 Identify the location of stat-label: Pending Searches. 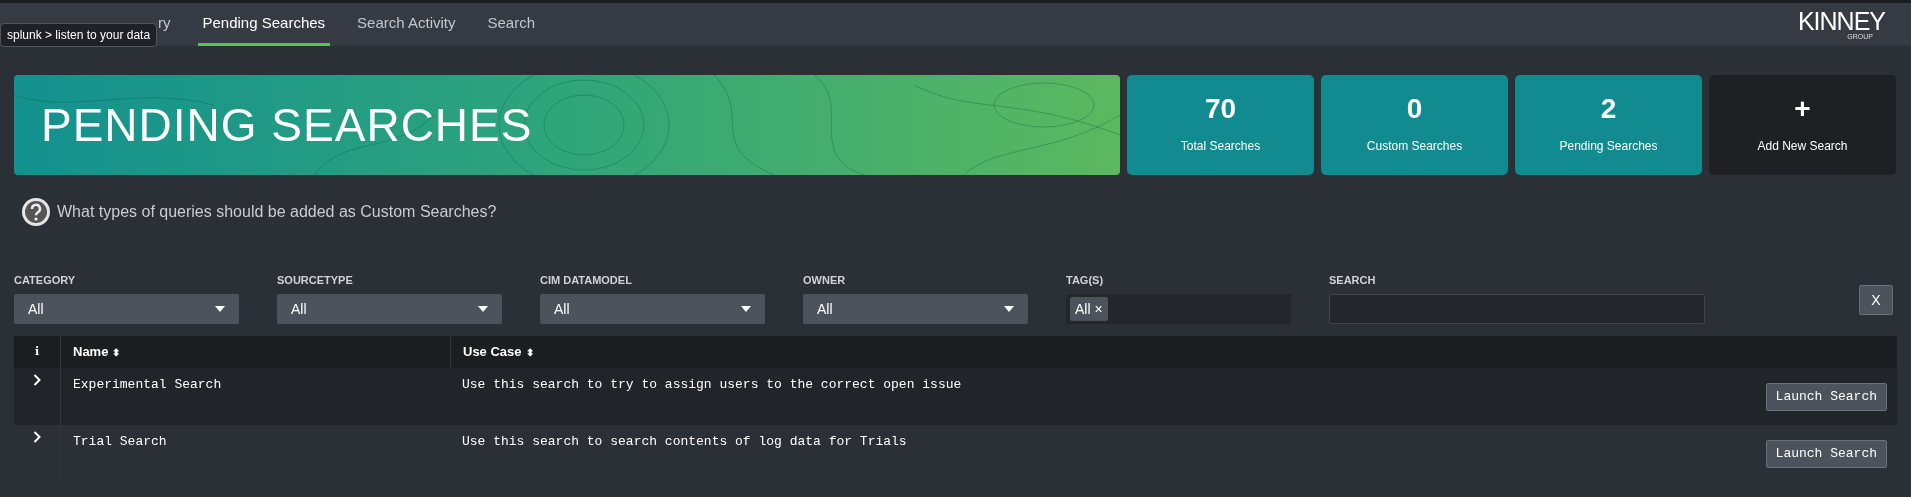
(1608, 146).